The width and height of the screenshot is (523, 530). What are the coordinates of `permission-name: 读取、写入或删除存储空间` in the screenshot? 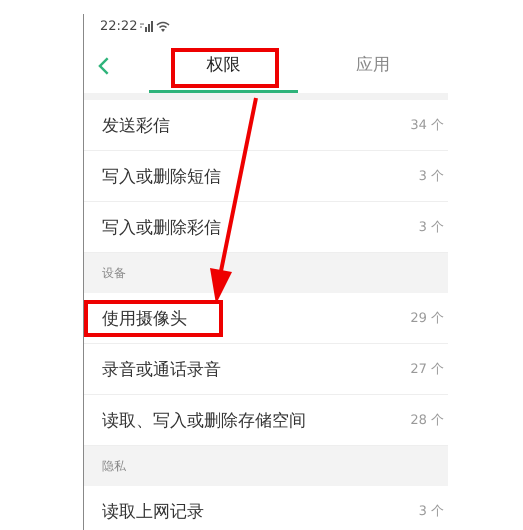 It's located at (204, 421).